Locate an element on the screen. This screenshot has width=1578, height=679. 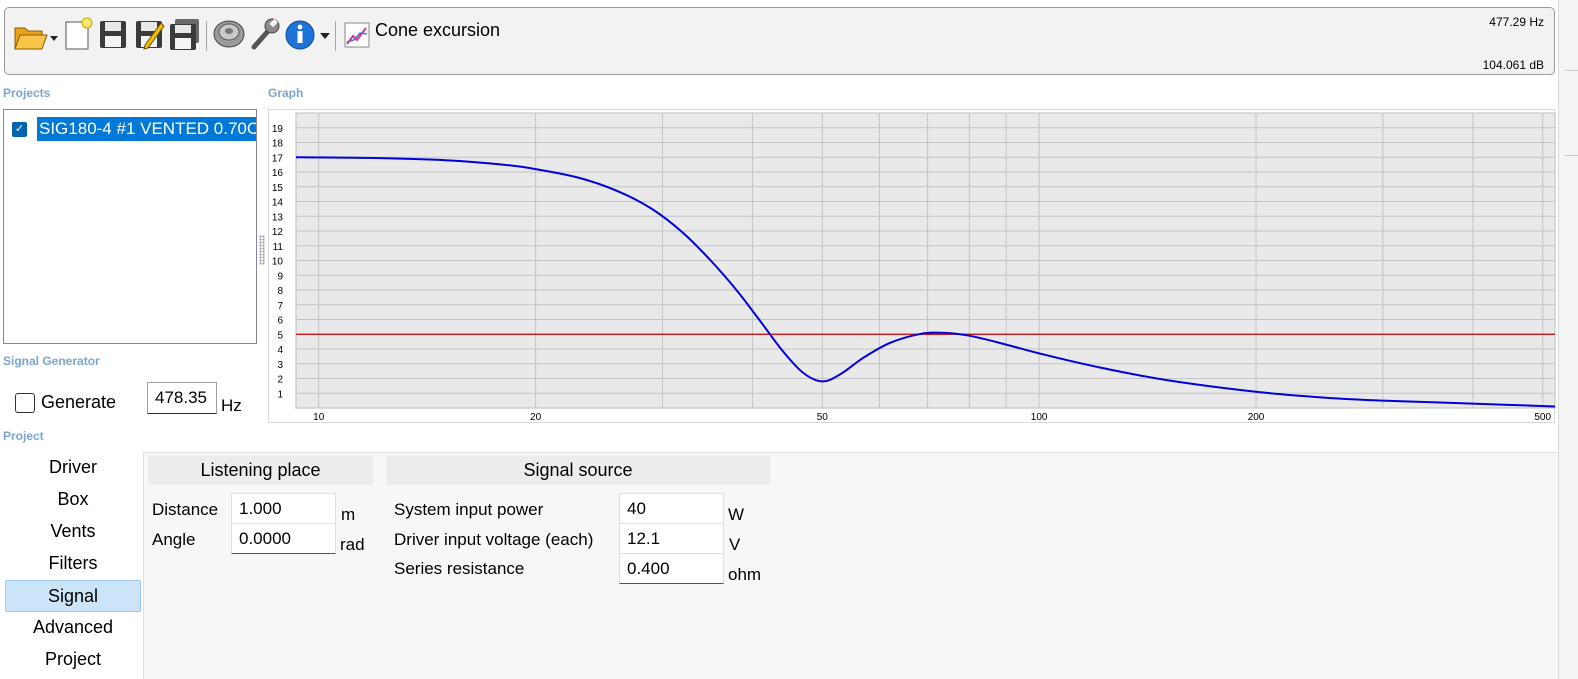
angle-unit: rad is located at coordinates (352, 544).